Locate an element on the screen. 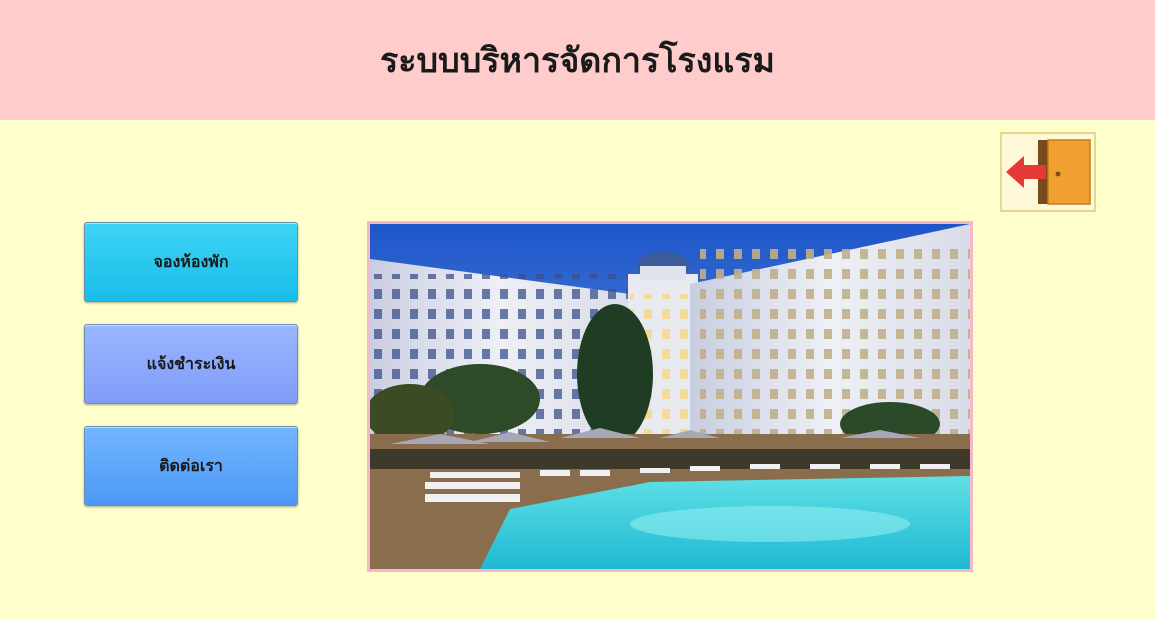  payment-notice-button: แจ้งชำระเงิน is located at coordinates (191, 364).